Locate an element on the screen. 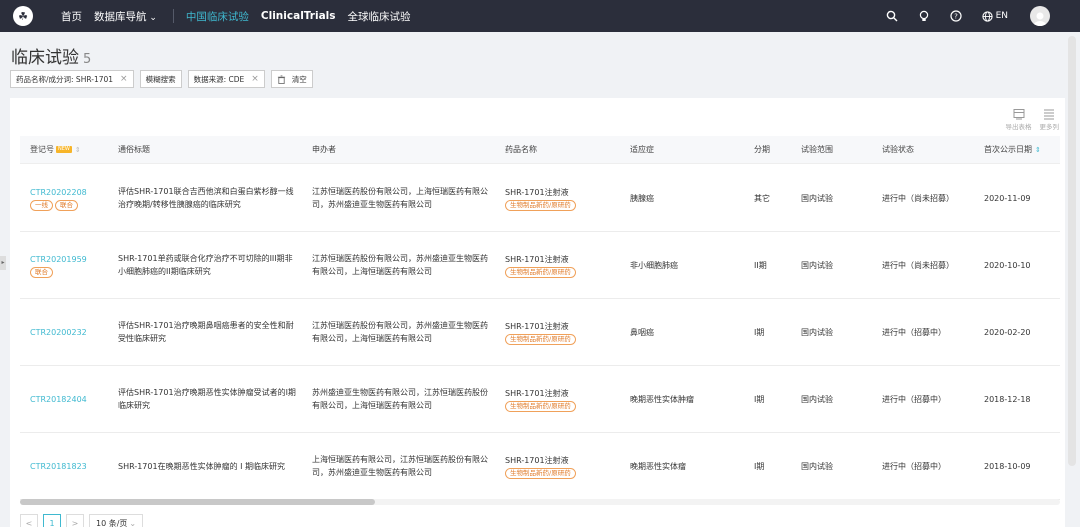 The height and width of the screenshot is (527, 1080). language-switch: EN is located at coordinates (994, 16).